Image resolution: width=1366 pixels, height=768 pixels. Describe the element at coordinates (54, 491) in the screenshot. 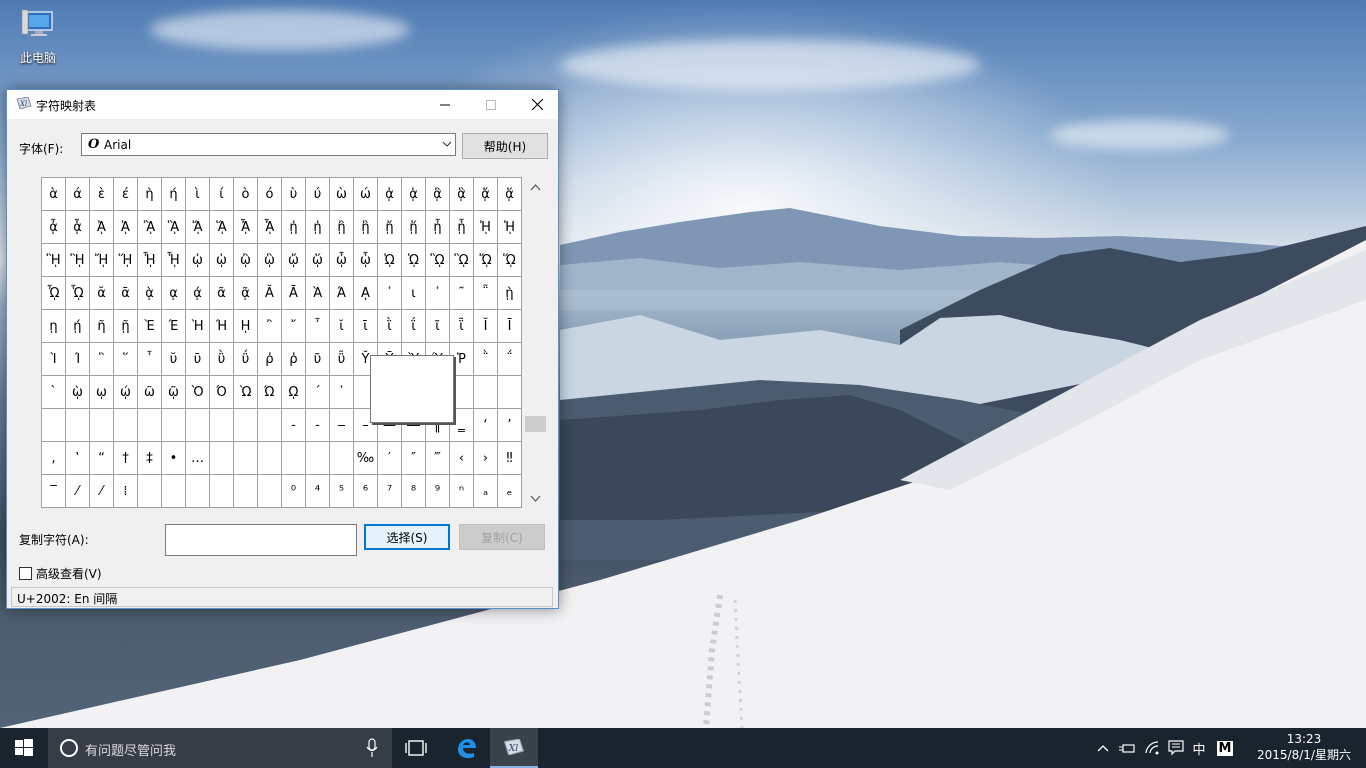

I see `character-cell: ‾` at that location.